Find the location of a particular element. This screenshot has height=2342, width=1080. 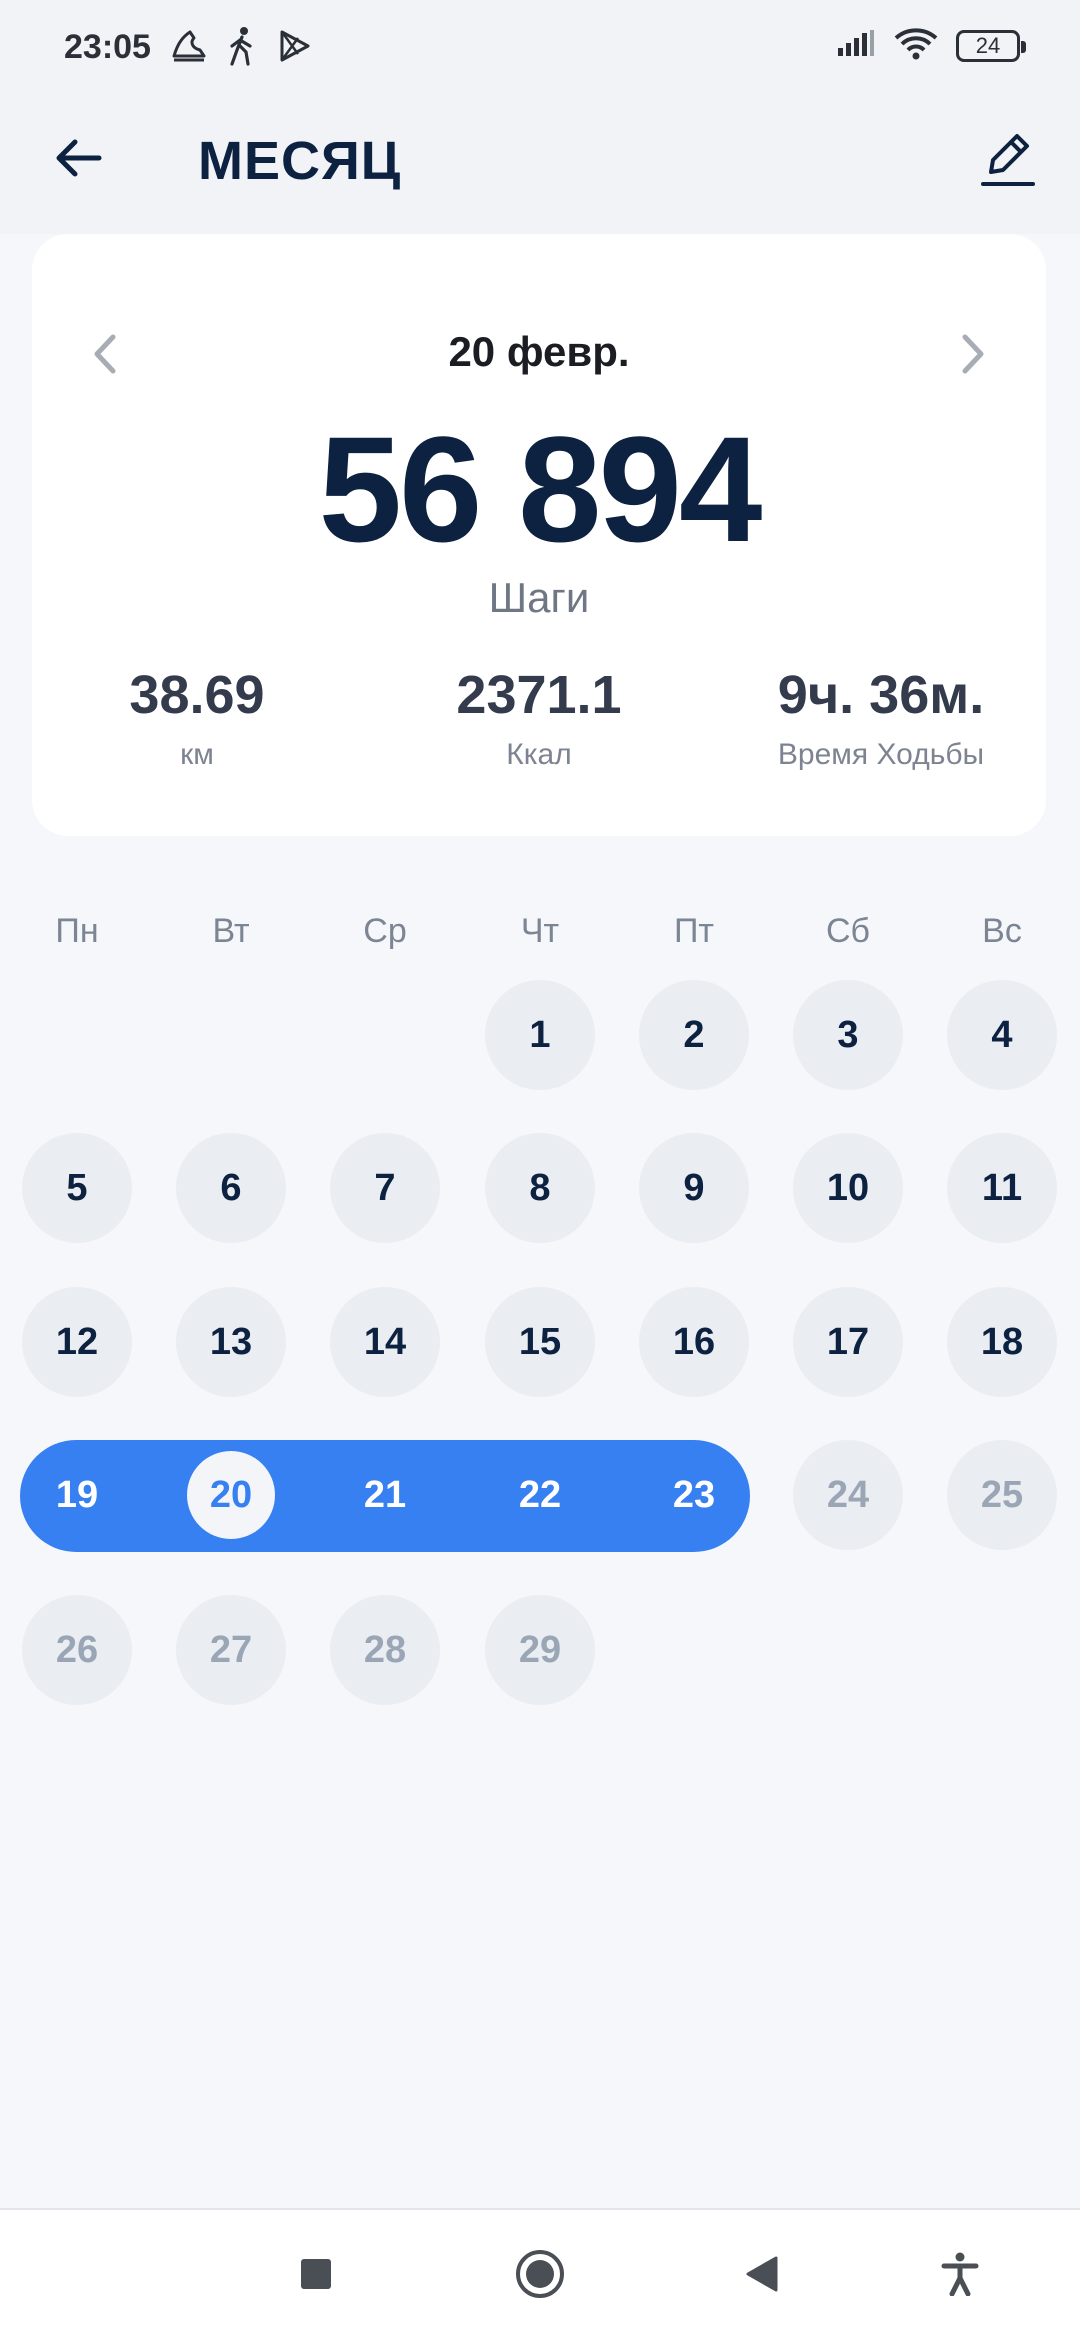

weekday-label: Вс is located at coordinates (1002, 931).